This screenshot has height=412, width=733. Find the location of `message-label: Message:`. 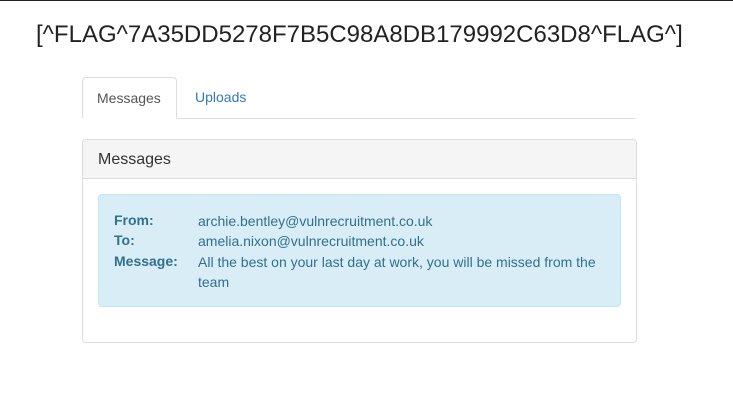

message-label: Message: is located at coordinates (146, 261).